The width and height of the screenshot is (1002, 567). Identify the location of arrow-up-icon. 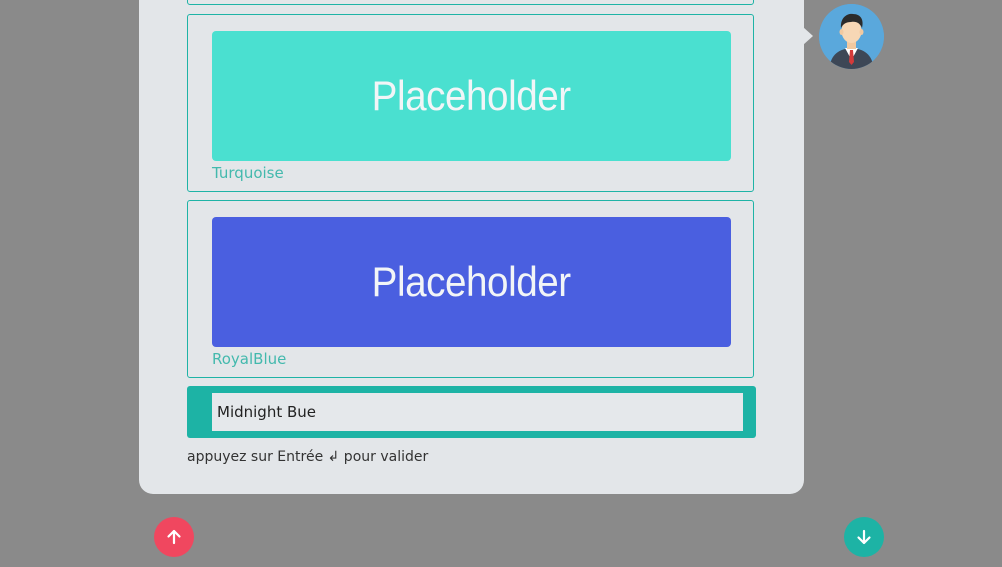
(174, 537).